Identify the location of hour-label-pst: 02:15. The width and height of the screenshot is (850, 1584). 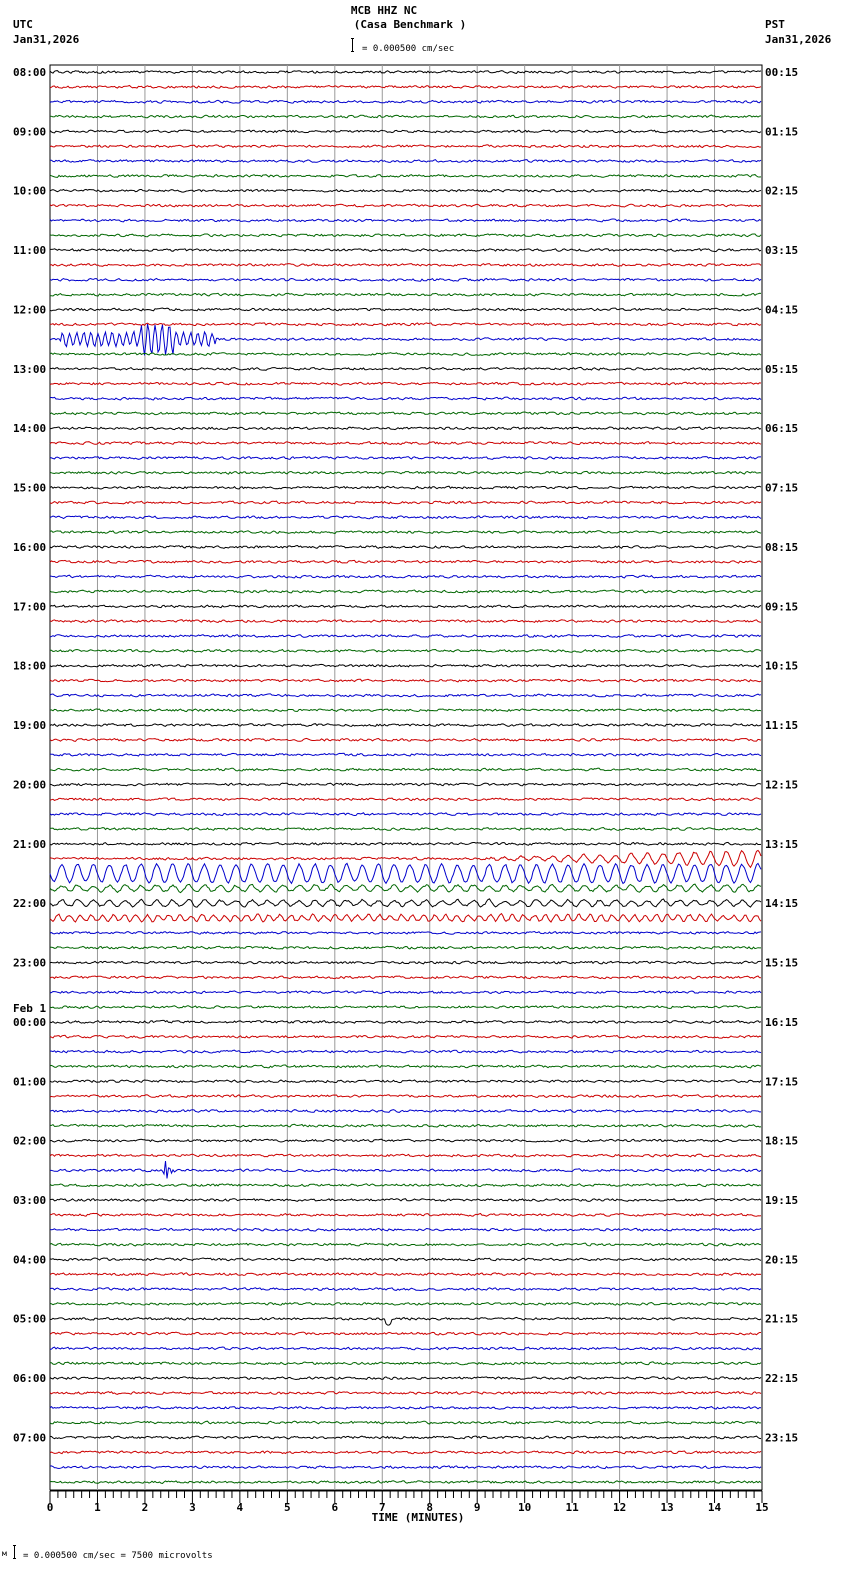
(781, 191).